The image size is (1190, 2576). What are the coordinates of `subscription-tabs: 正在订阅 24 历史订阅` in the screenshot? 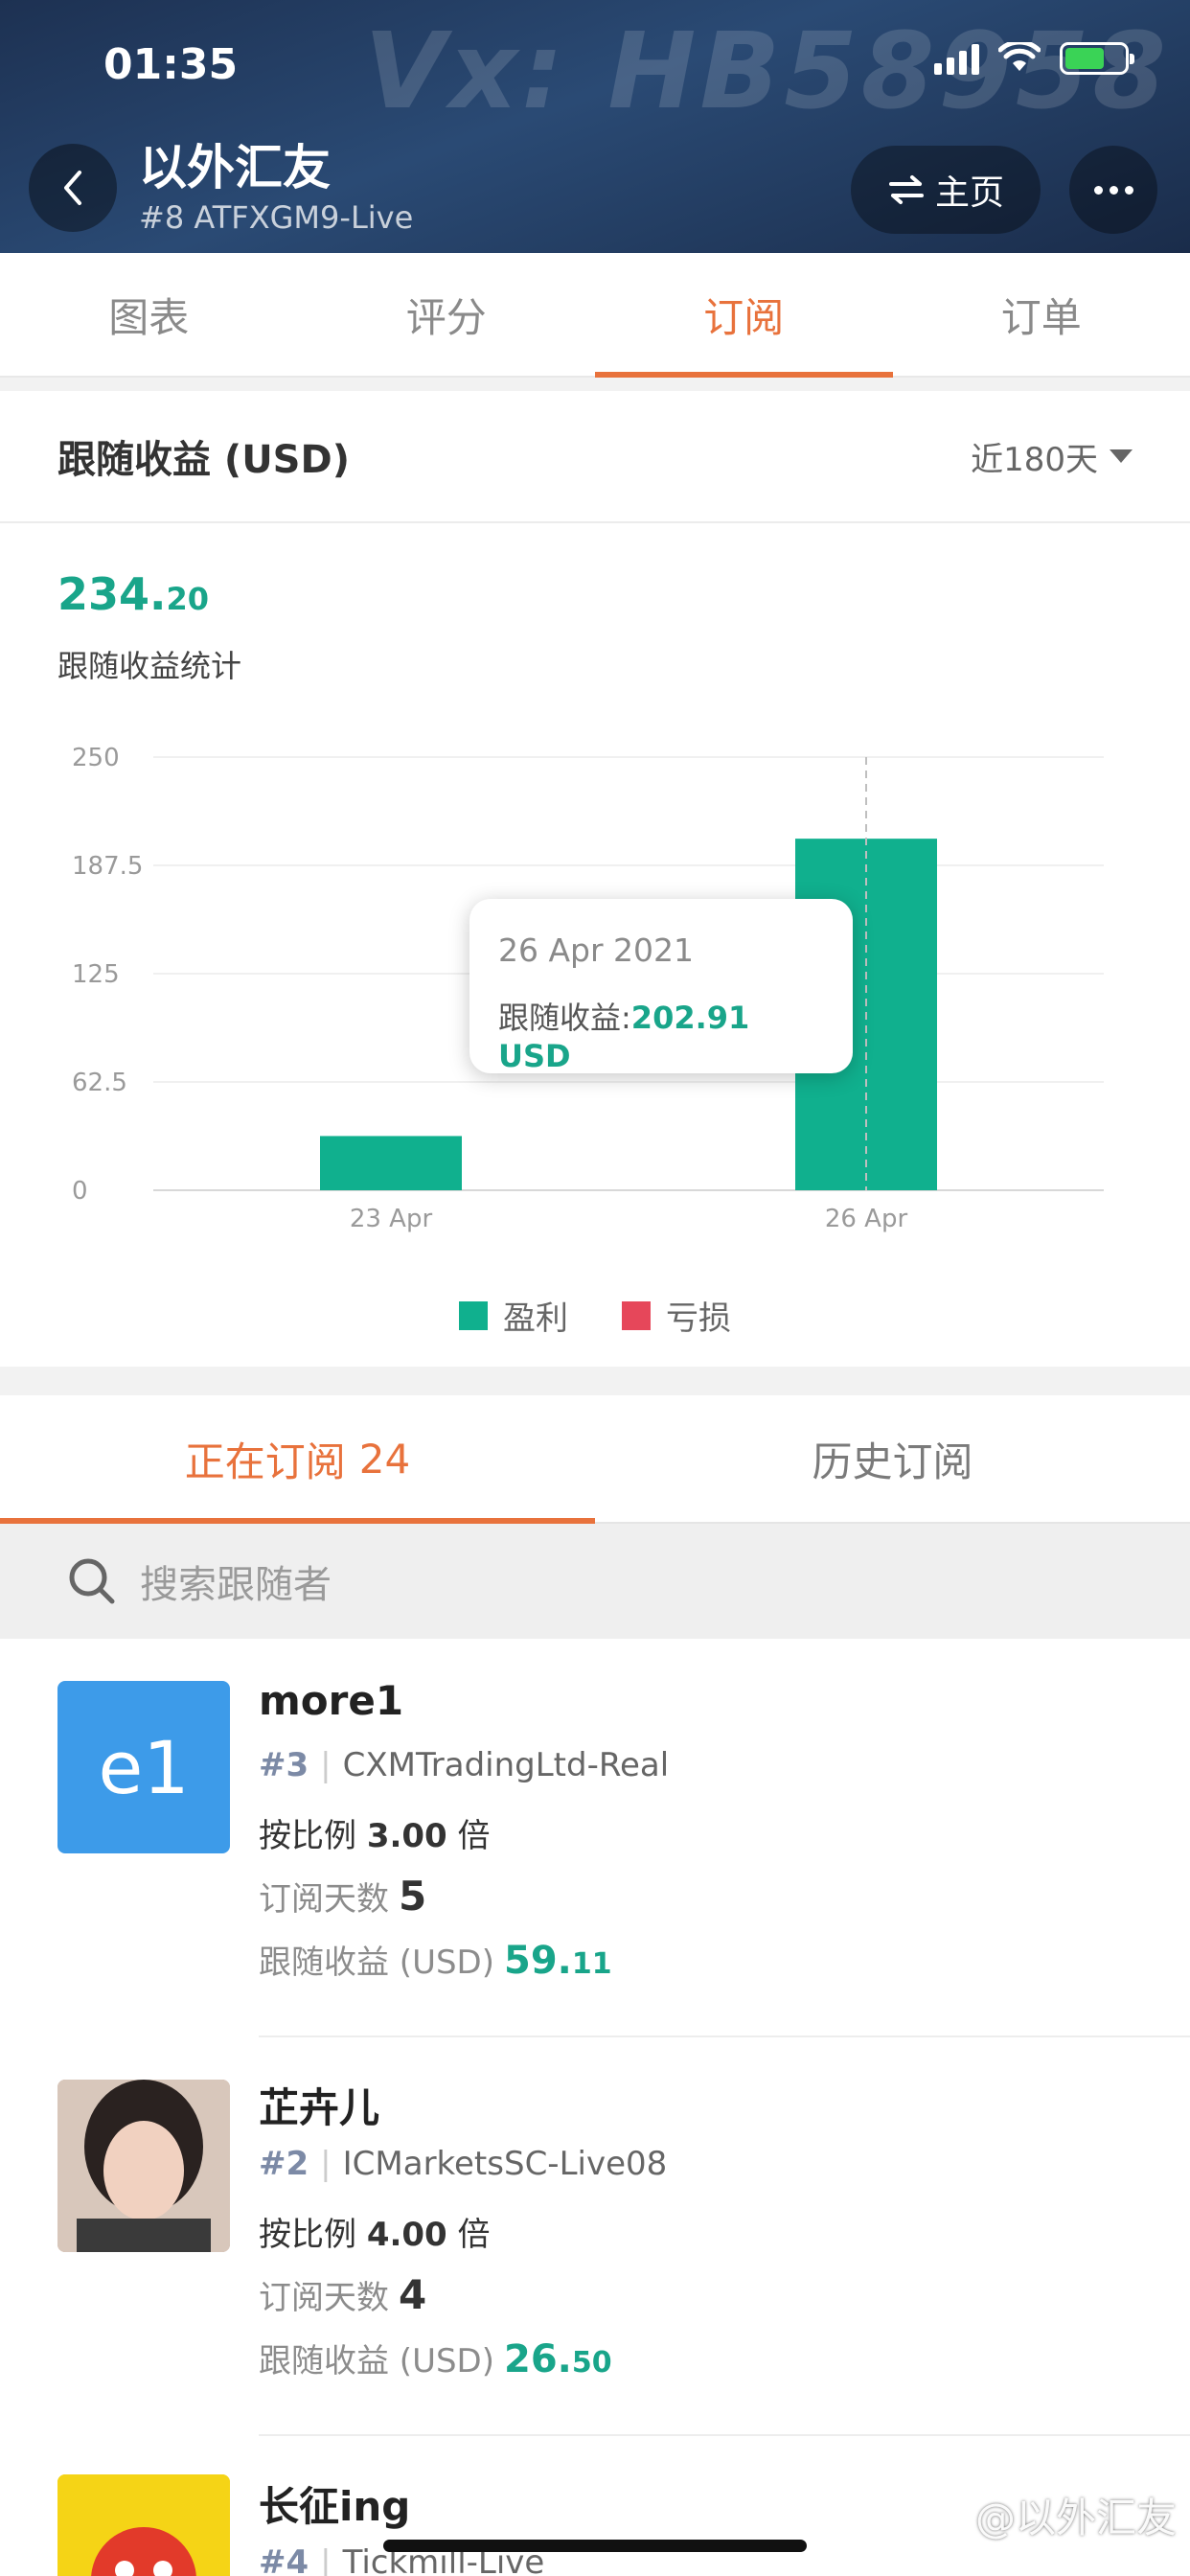 It's located at (595, 1459).